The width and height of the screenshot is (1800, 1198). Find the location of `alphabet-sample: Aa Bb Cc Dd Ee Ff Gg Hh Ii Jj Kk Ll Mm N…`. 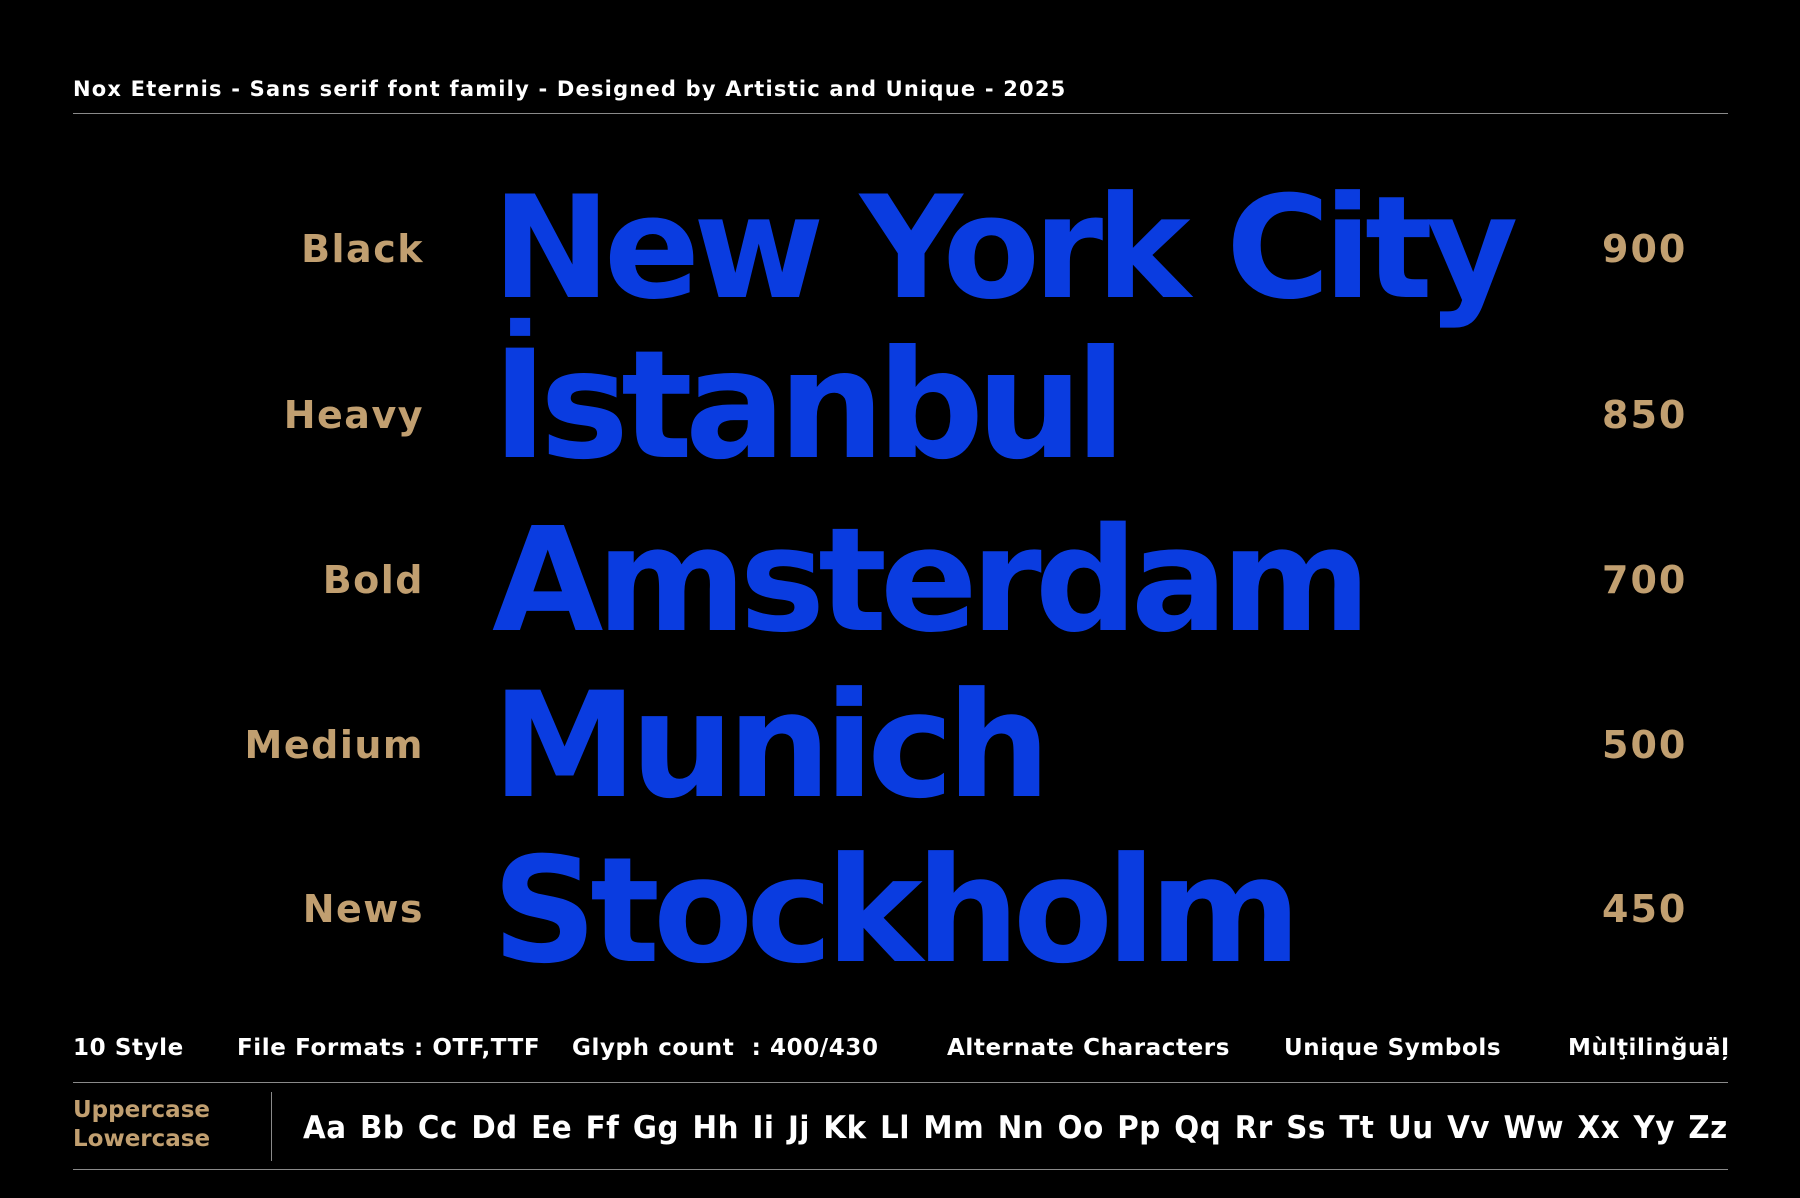

alphabet-sample: Aa Bb Cc Dd Ee Ff Gg Hh Ii Jj Kk Ll Mm N… is located at coordinates (1015, 1128).